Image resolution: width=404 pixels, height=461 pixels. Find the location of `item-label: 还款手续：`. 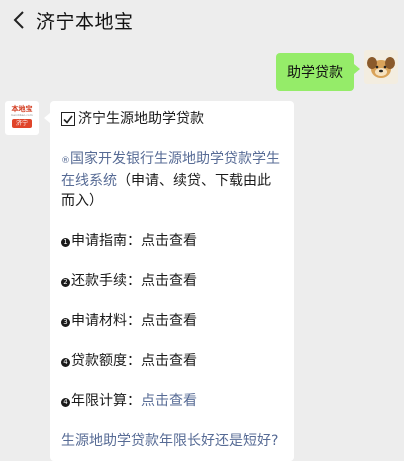

item-label: 还款手续： is located at coordinates (106, 281).